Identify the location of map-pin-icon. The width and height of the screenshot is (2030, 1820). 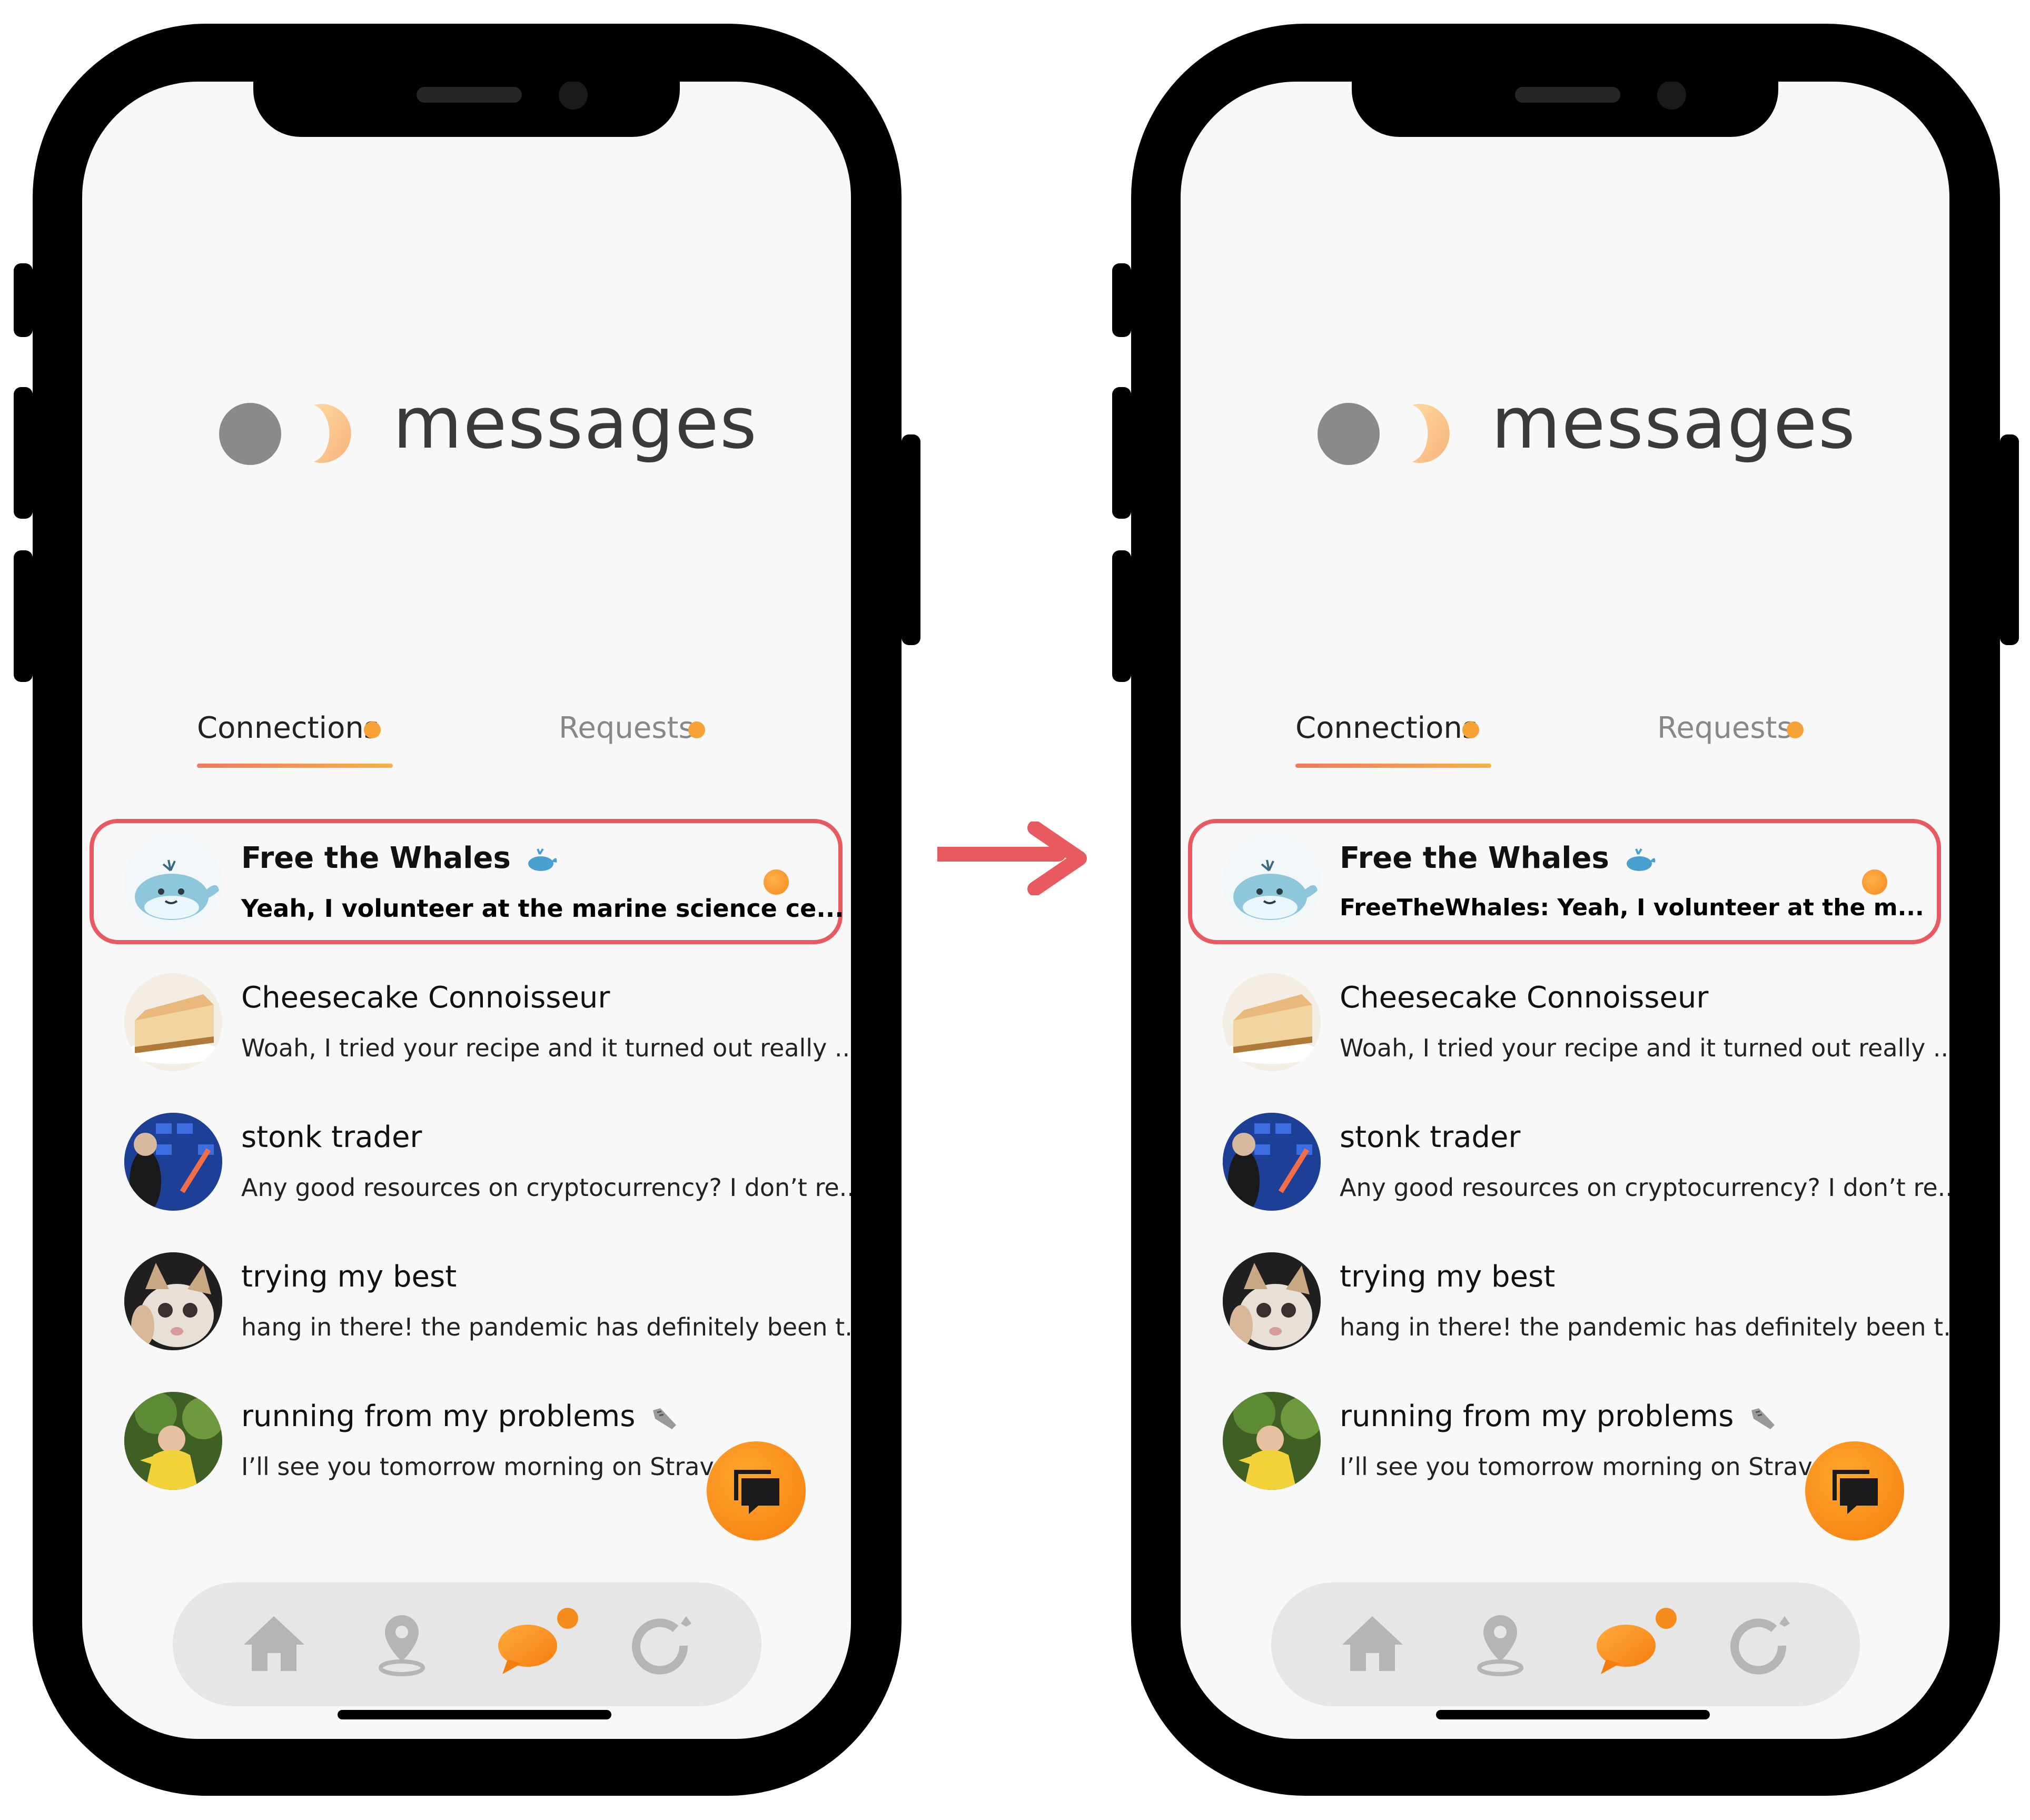
(1500, 1645).